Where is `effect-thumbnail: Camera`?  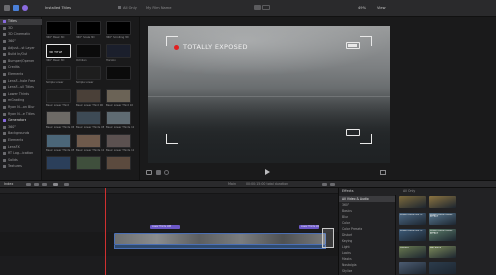
effect-thumbnail: Camera is located at coordinates (412, 251).